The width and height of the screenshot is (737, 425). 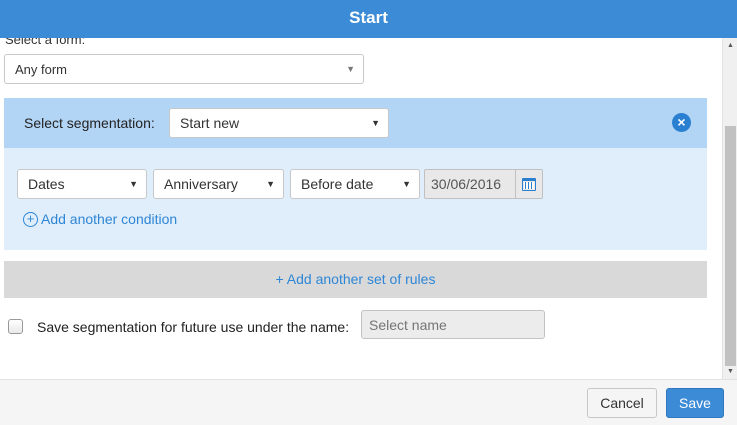 I want to click on segmentation-select-value: Start new, so click(x=210, y=123).